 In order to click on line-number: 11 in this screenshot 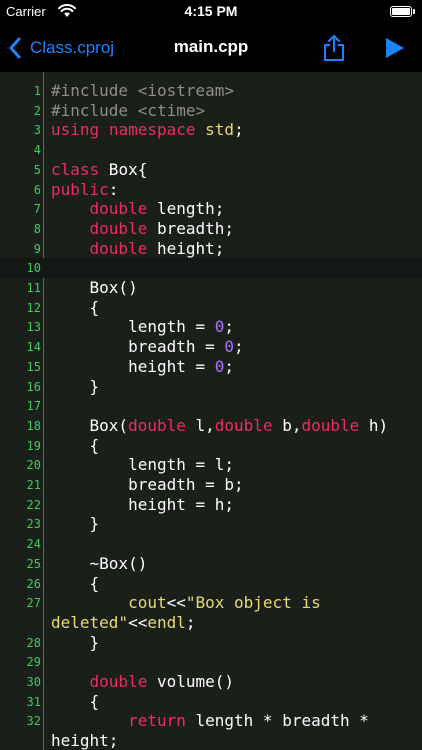, I will do `click(33, 288)`.